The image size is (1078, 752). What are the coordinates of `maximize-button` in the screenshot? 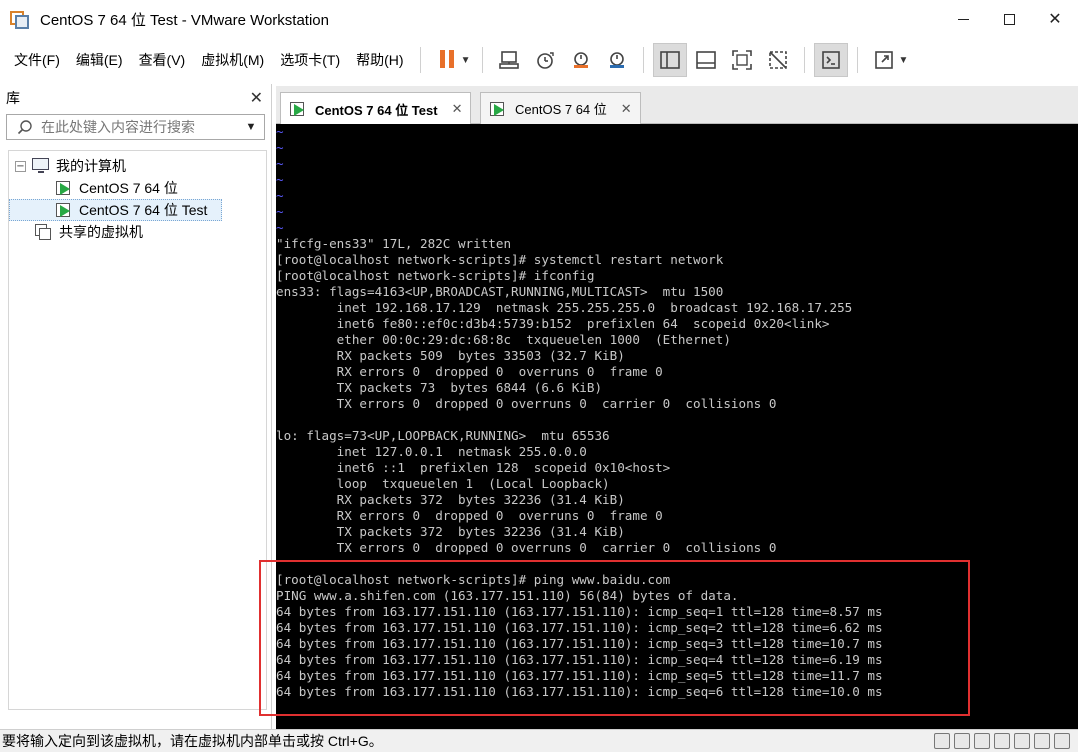 It's located at (1009, 19).